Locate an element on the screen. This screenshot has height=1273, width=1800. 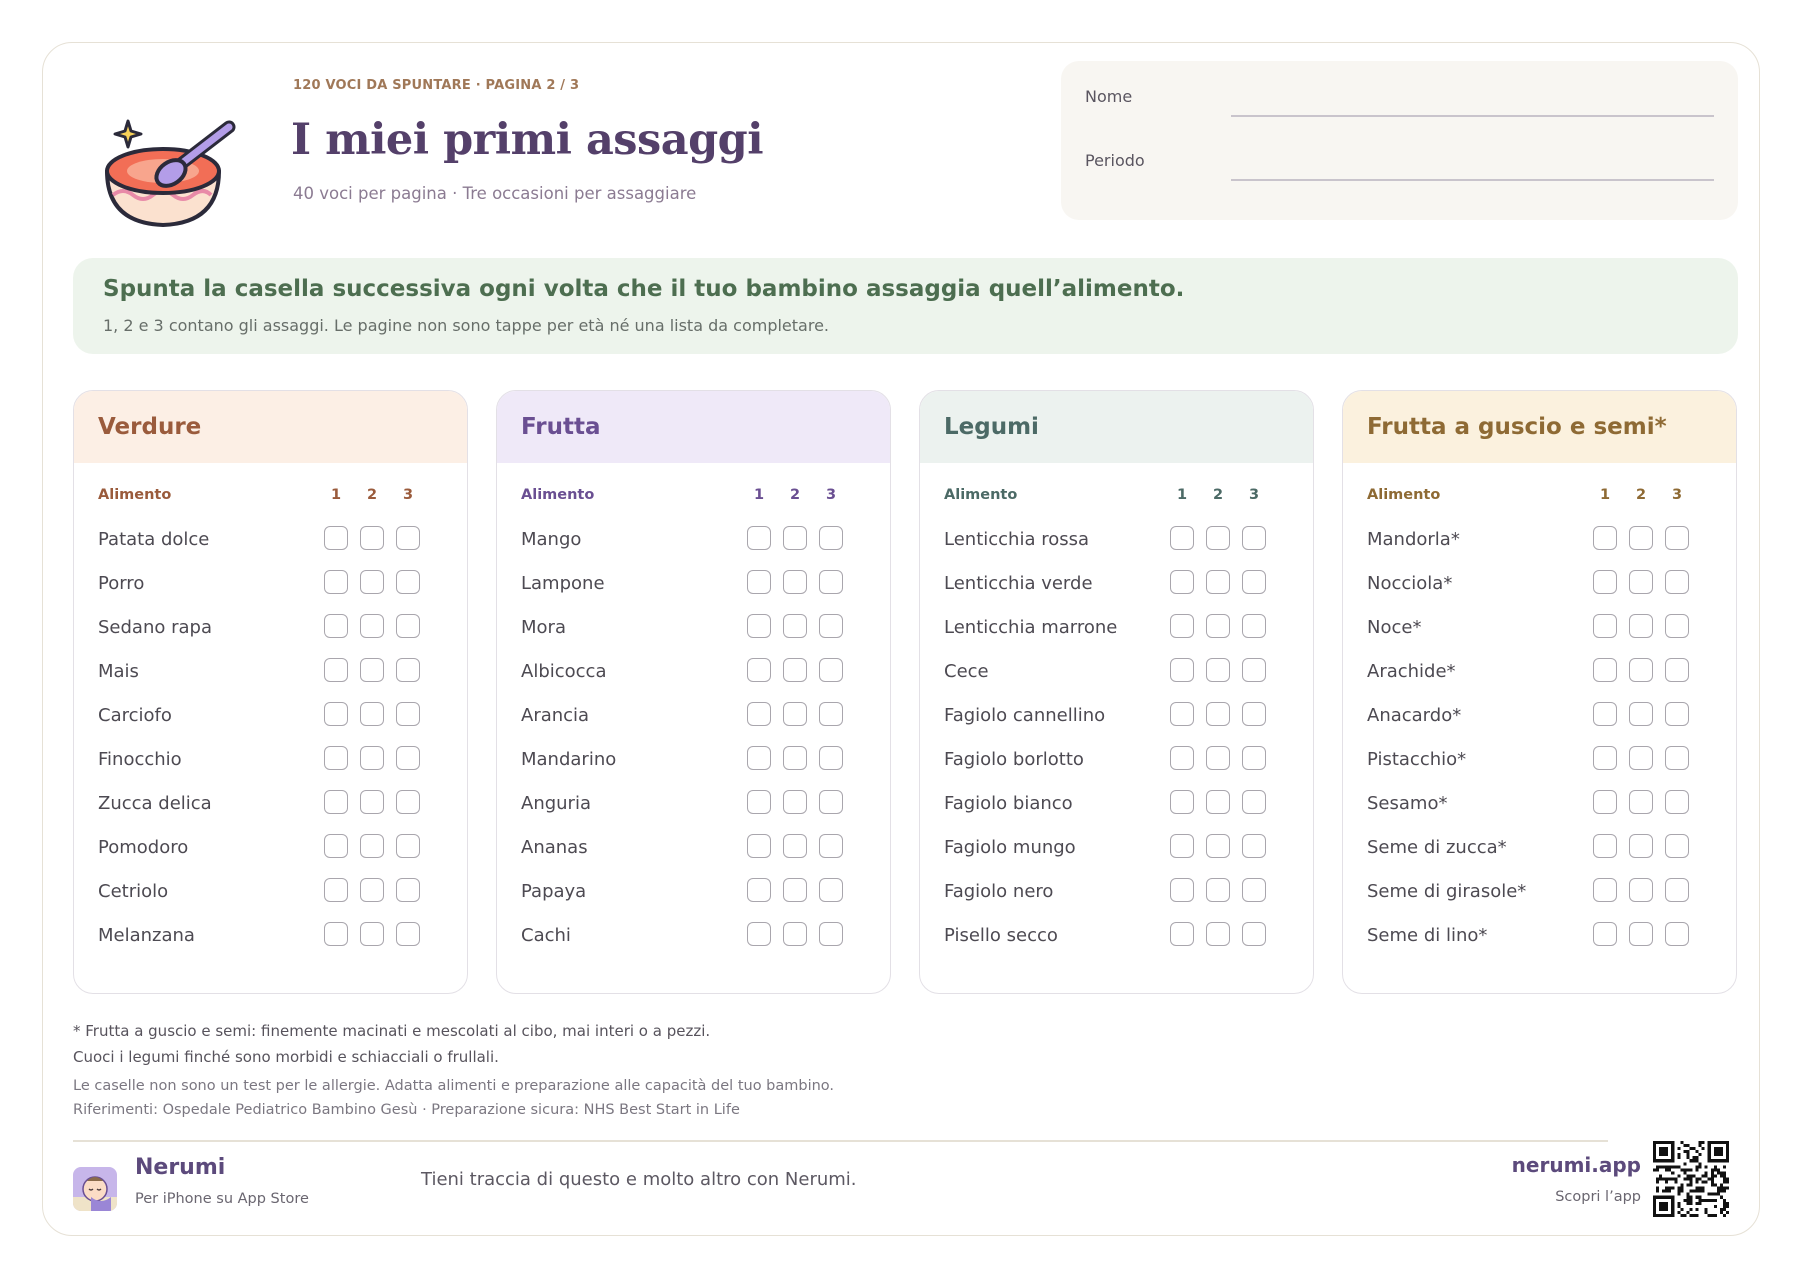
period-field is located at coordinates (1472, 180).